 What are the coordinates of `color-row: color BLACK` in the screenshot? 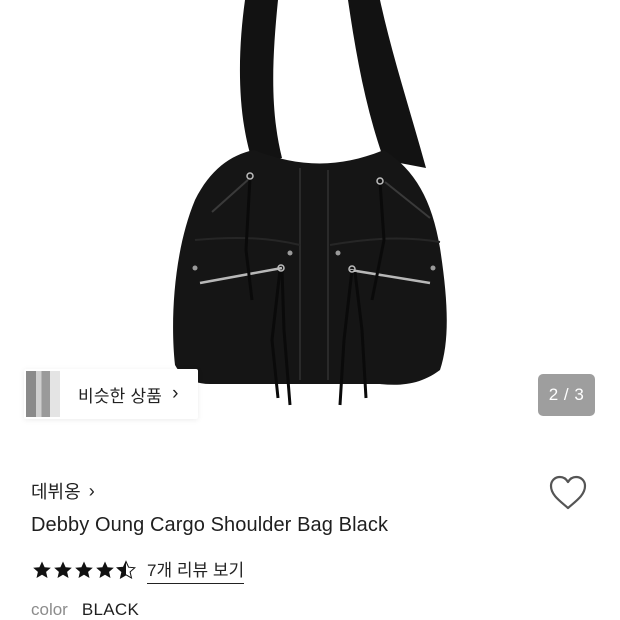 It's located at (85, 610).